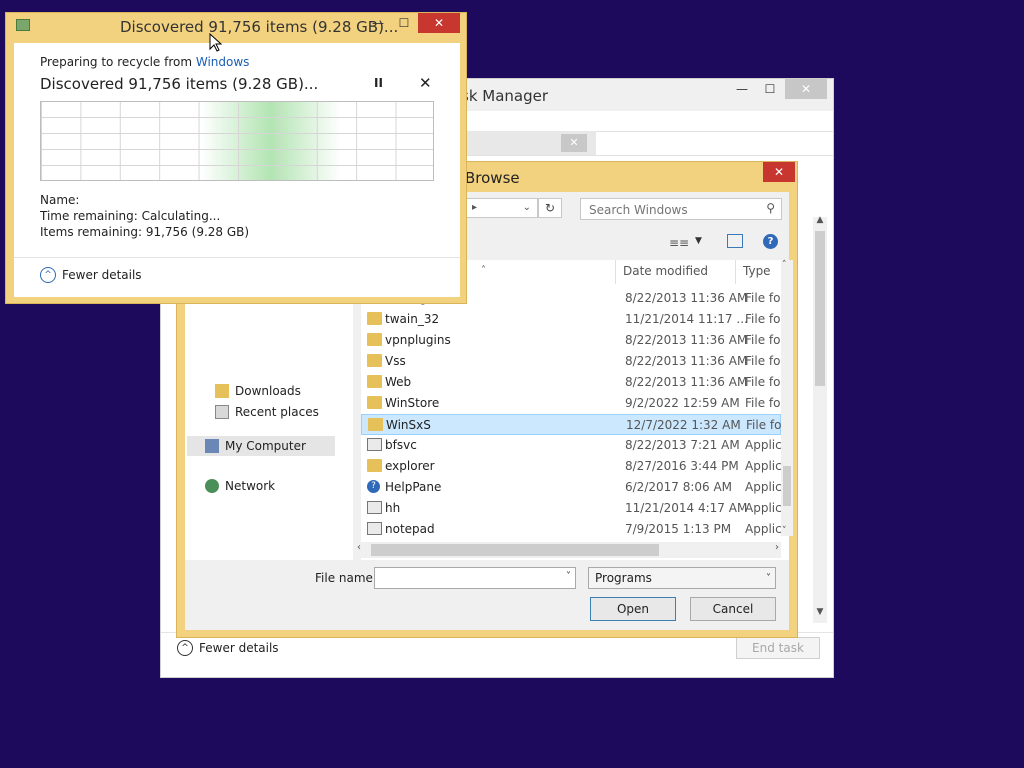 The height and width of the screenshot is (768, 1024). I want to click on file-date: 8/22/2013 7:21 AM, so click(682, 445).